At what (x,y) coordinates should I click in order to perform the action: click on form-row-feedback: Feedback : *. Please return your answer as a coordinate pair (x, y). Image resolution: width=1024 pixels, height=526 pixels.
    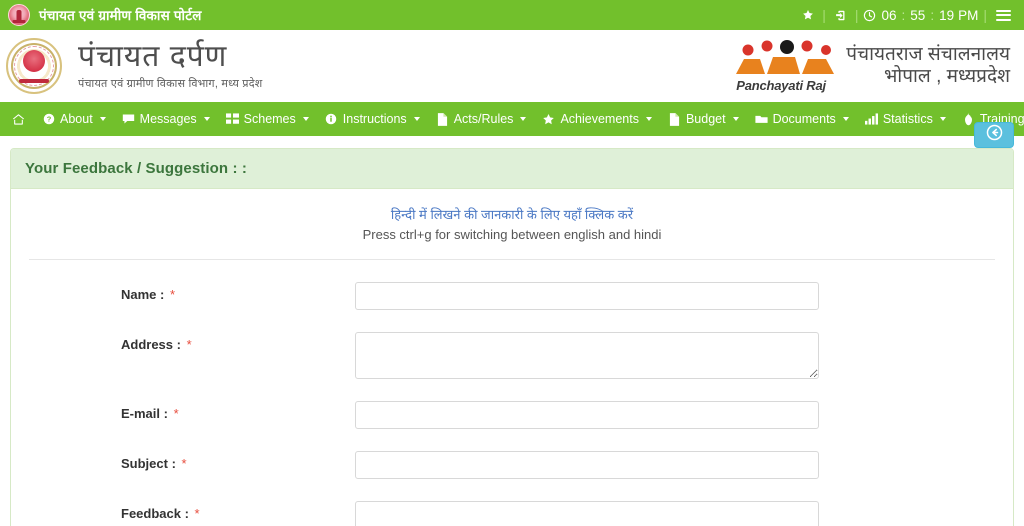
    Looking at the image, I should click on (512, 513).